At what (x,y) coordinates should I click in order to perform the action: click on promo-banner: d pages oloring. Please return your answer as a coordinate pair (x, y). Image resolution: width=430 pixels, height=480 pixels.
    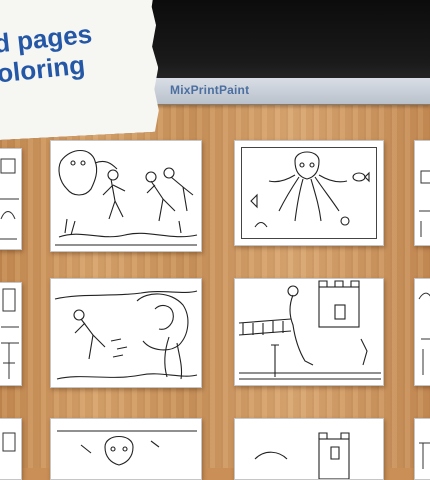
    Looking at the image, I should click on (81, 70).